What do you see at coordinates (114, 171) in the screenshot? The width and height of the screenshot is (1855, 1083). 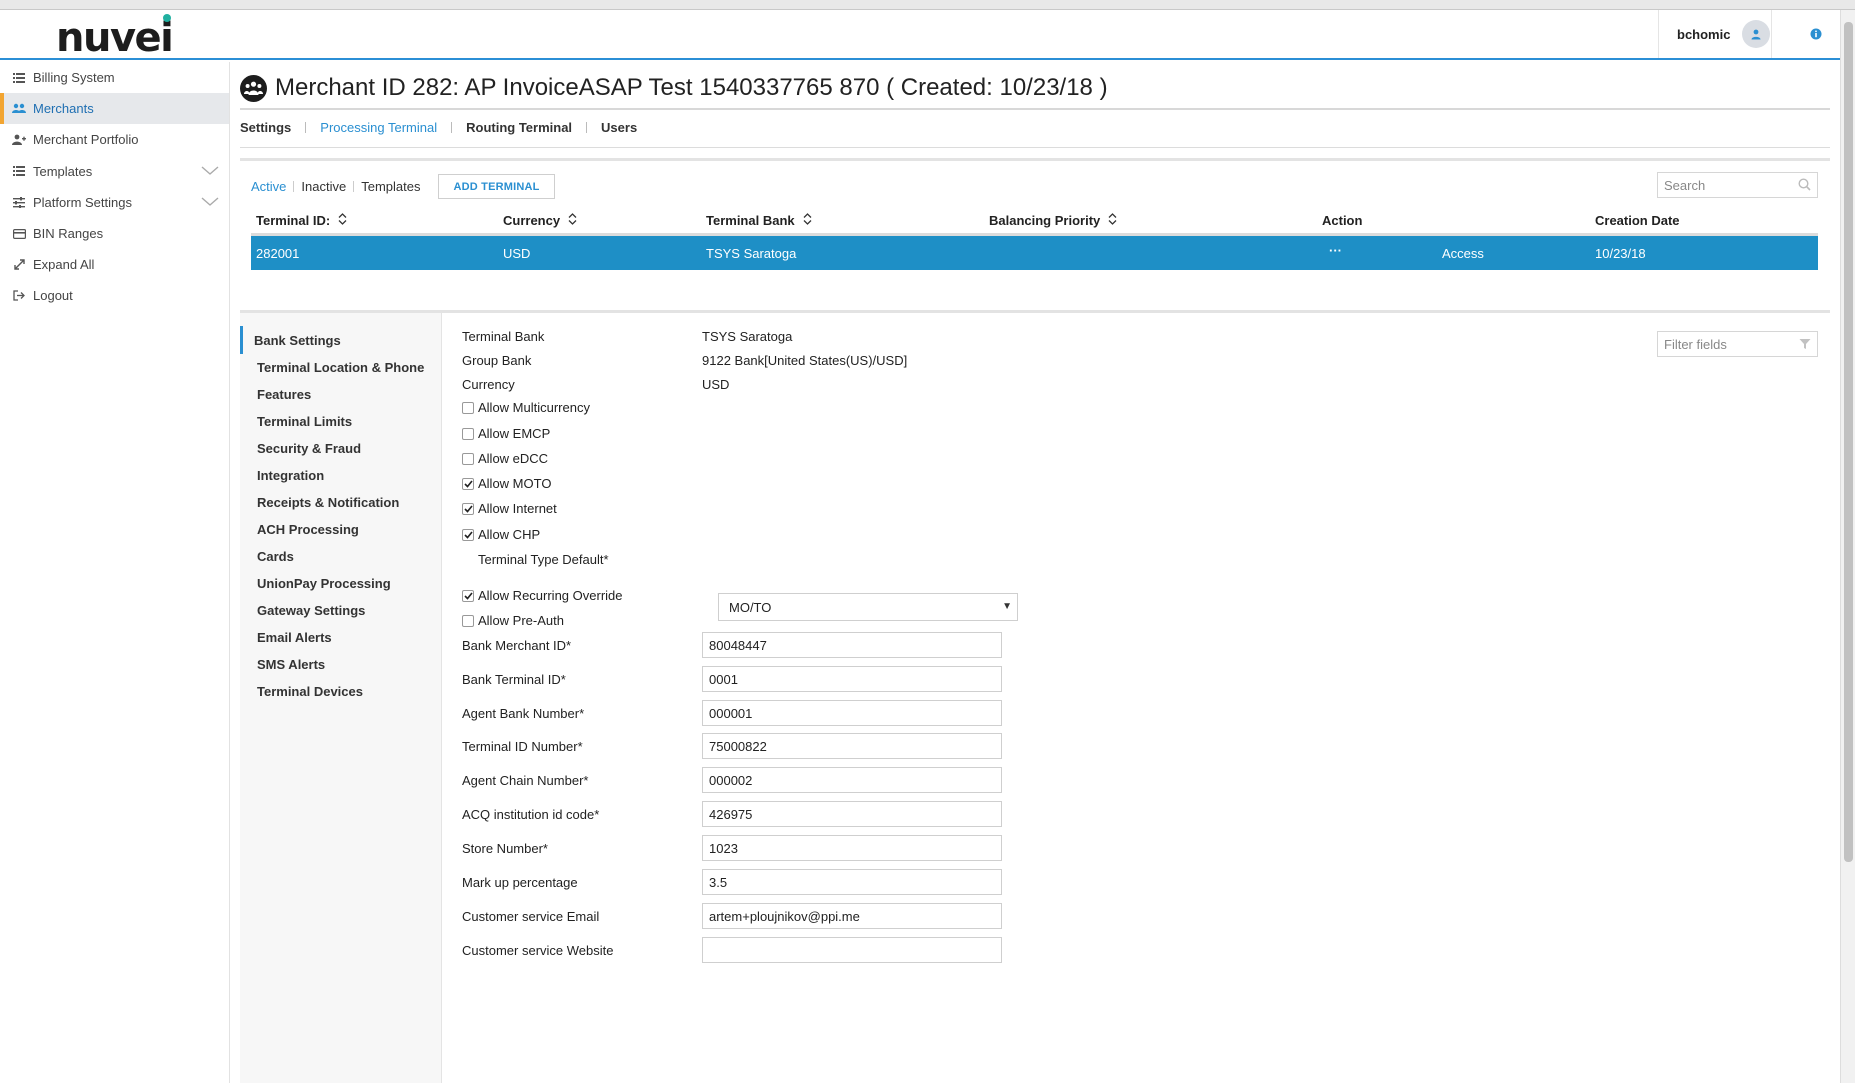 I see `sidebar-item-templates: Templates` at bounding box center [114, 171].